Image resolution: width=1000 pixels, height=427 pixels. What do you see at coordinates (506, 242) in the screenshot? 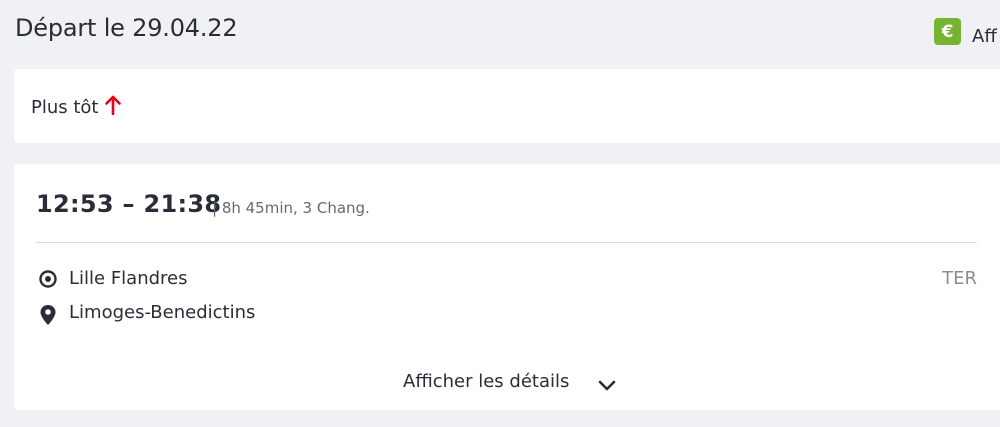
I see `divider` at bounding box center [506, 242].